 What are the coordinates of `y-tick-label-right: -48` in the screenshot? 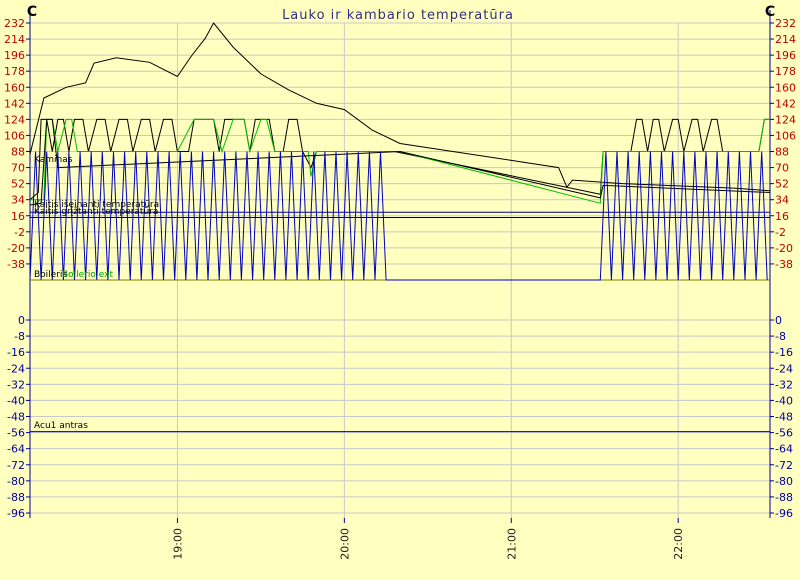 It's located at (784, 417).